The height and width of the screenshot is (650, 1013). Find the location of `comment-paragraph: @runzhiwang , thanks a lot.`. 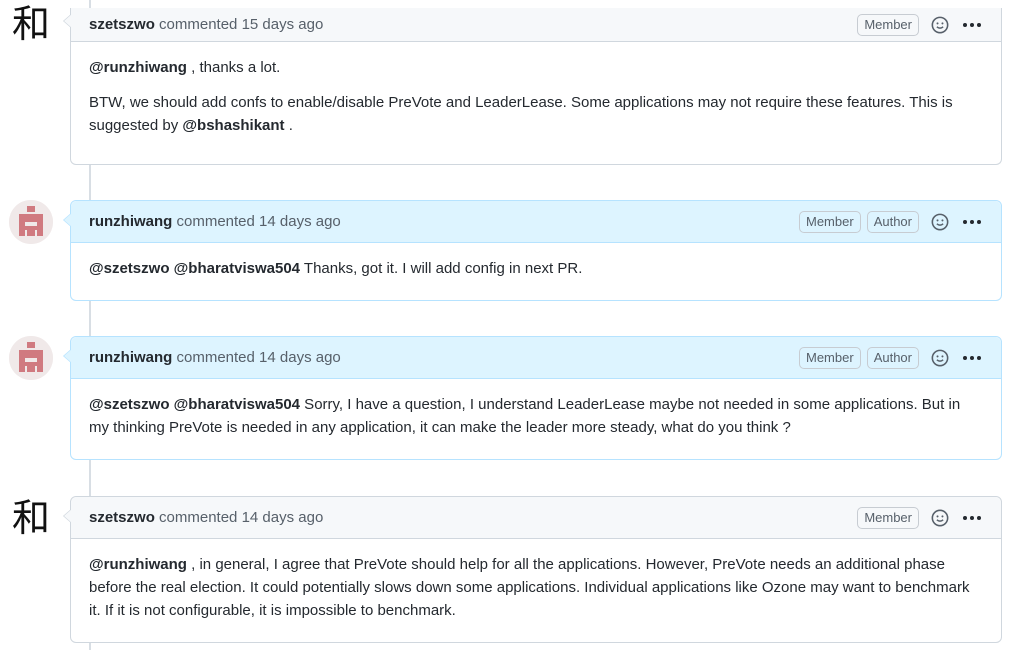

comment-paragraph: @runzhiwang , thanks a lot. is located at coordinates (536, 67).